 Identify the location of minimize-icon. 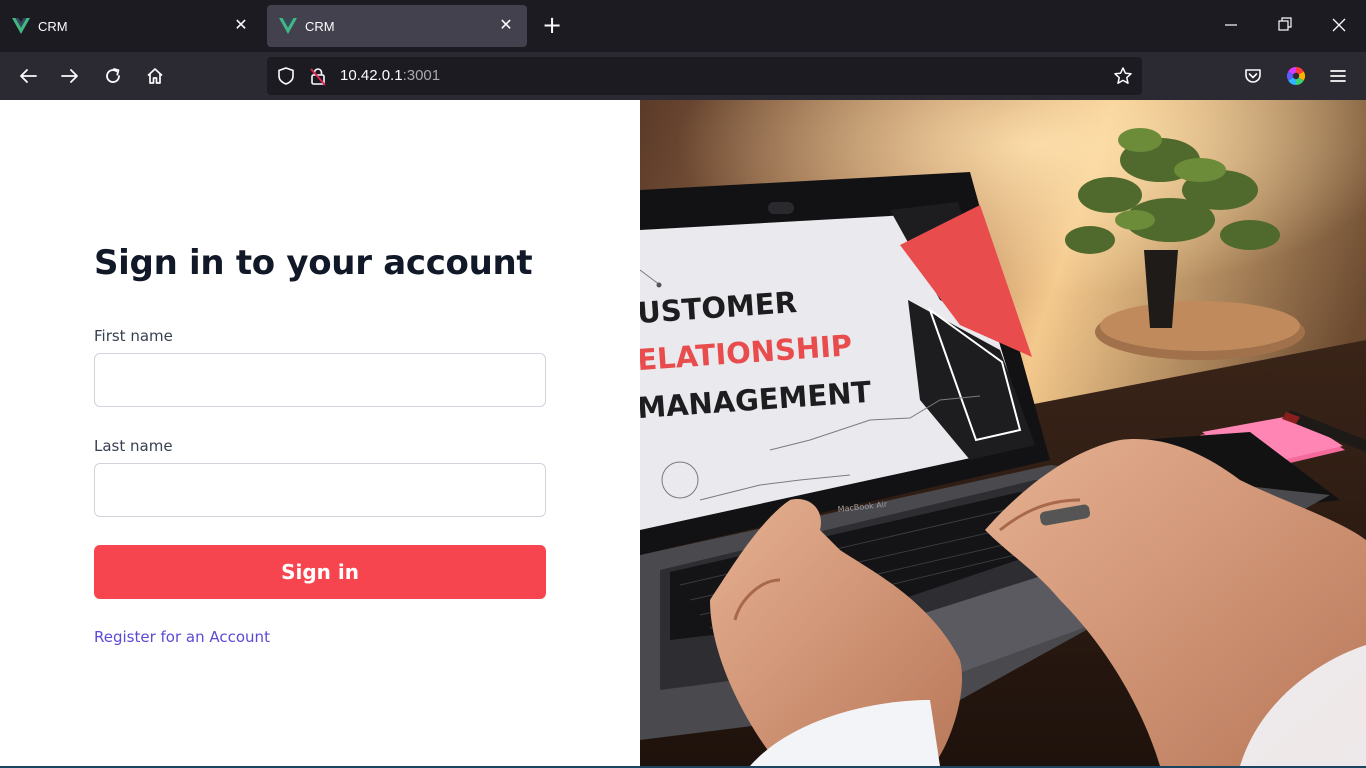
(1231, 26).